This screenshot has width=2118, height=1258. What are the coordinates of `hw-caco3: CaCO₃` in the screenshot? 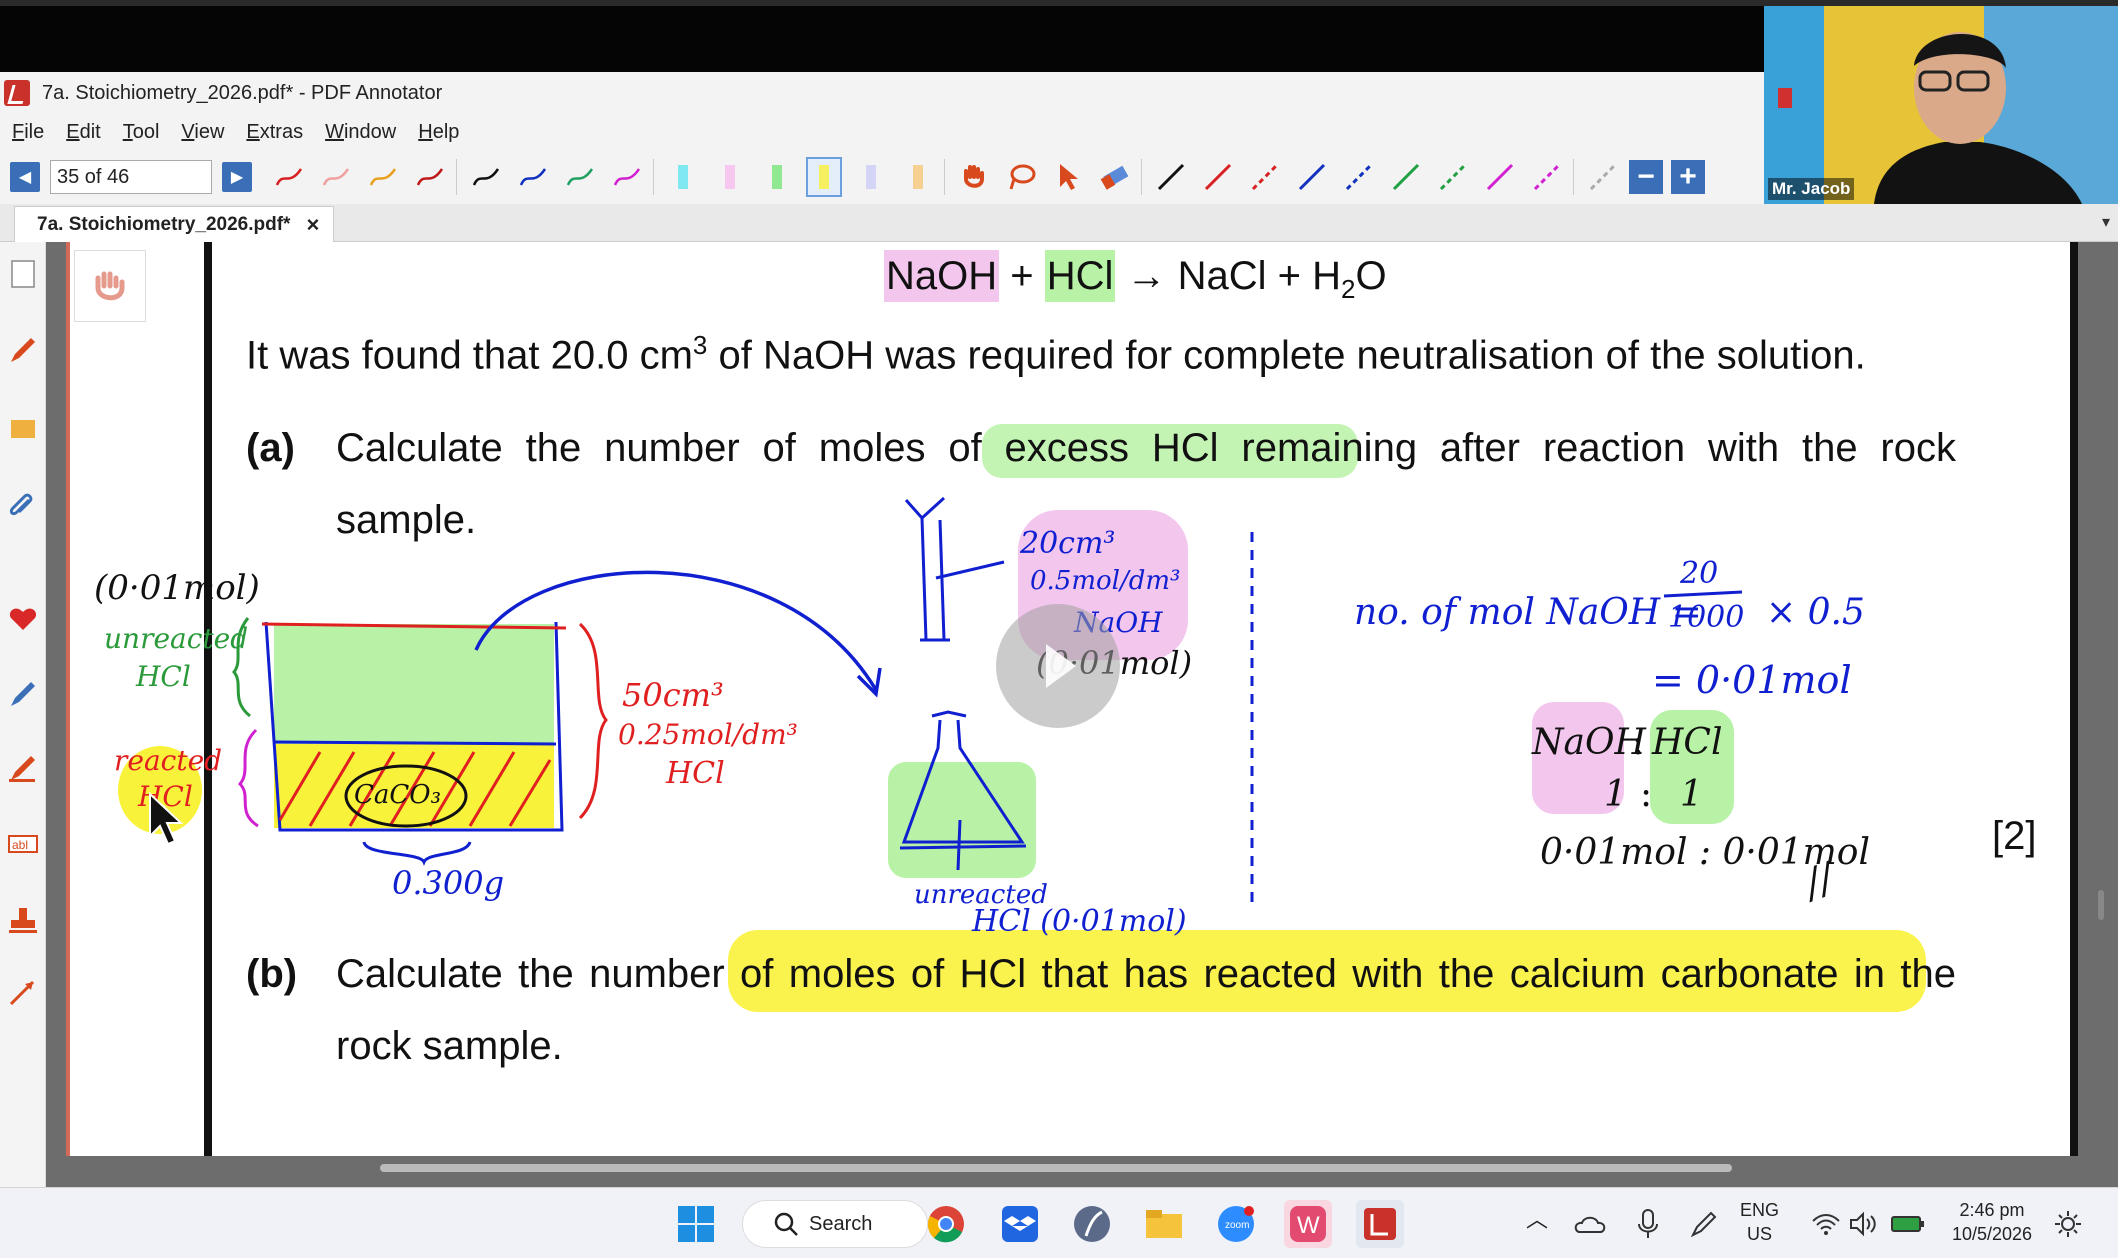 It's located at (398, 795).